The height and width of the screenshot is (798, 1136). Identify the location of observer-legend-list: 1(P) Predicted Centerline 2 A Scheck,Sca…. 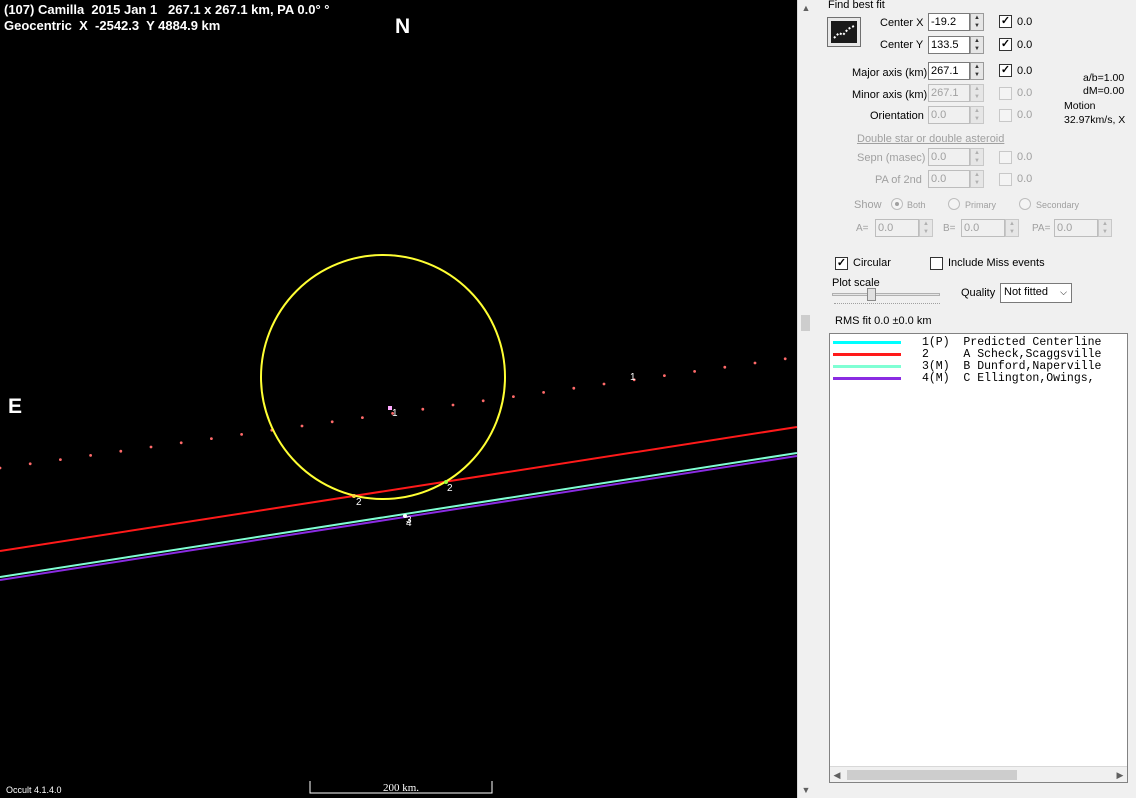
(978, 558).